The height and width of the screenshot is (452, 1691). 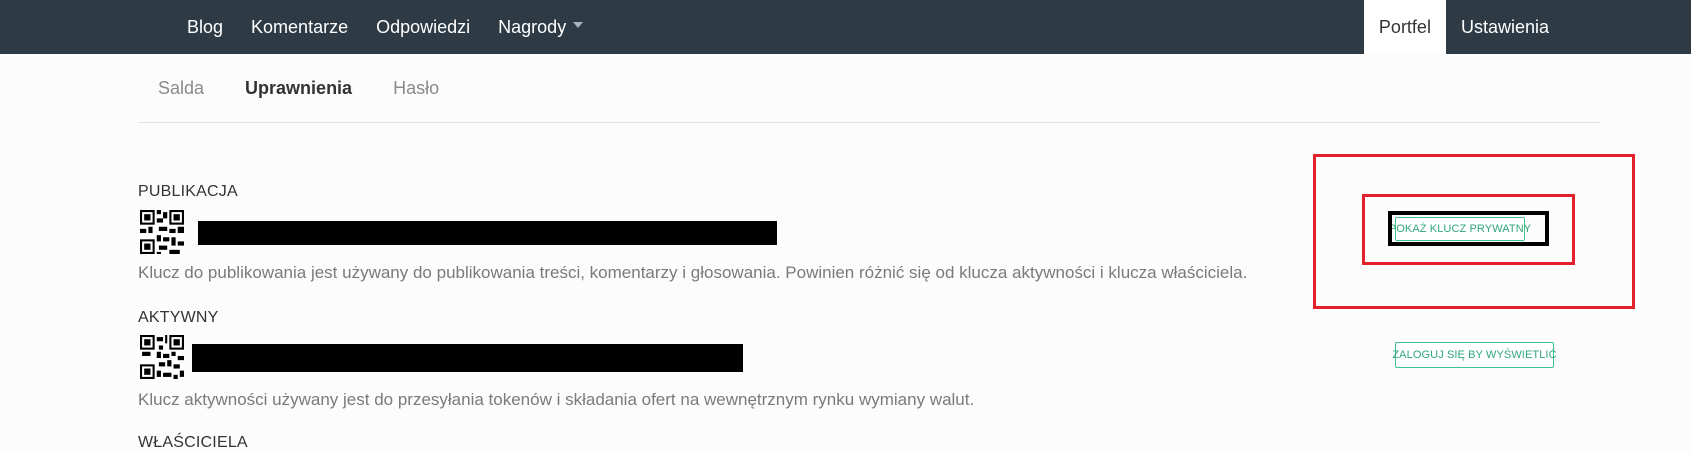 What do you see at coordinates (193, 442) in the screenshot?
I see `section-title-wlasciciela: WŁAŚCICIELA` at bounding box center [193, 442].